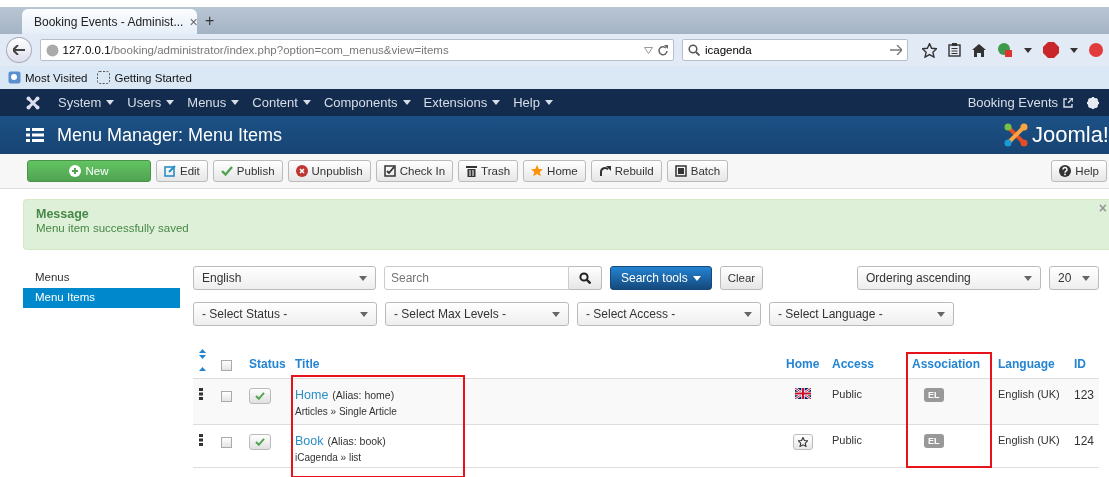  Describe the element at coordinates (356, 50) in the screenshot. I see `address-bar: 127.0.0.1/booking/administrator/index.php?option=com_menus&view=items` at that location.